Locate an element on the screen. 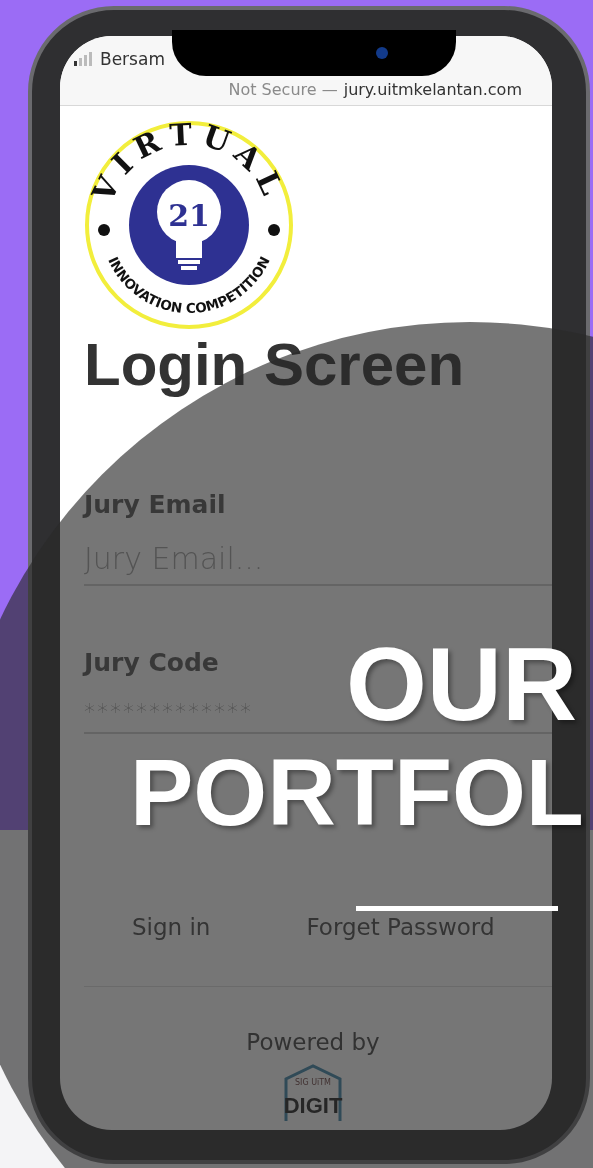 The width and height of the screenshot is (593, 1168). headline-text: OUR is located at coordinates (461, 684).